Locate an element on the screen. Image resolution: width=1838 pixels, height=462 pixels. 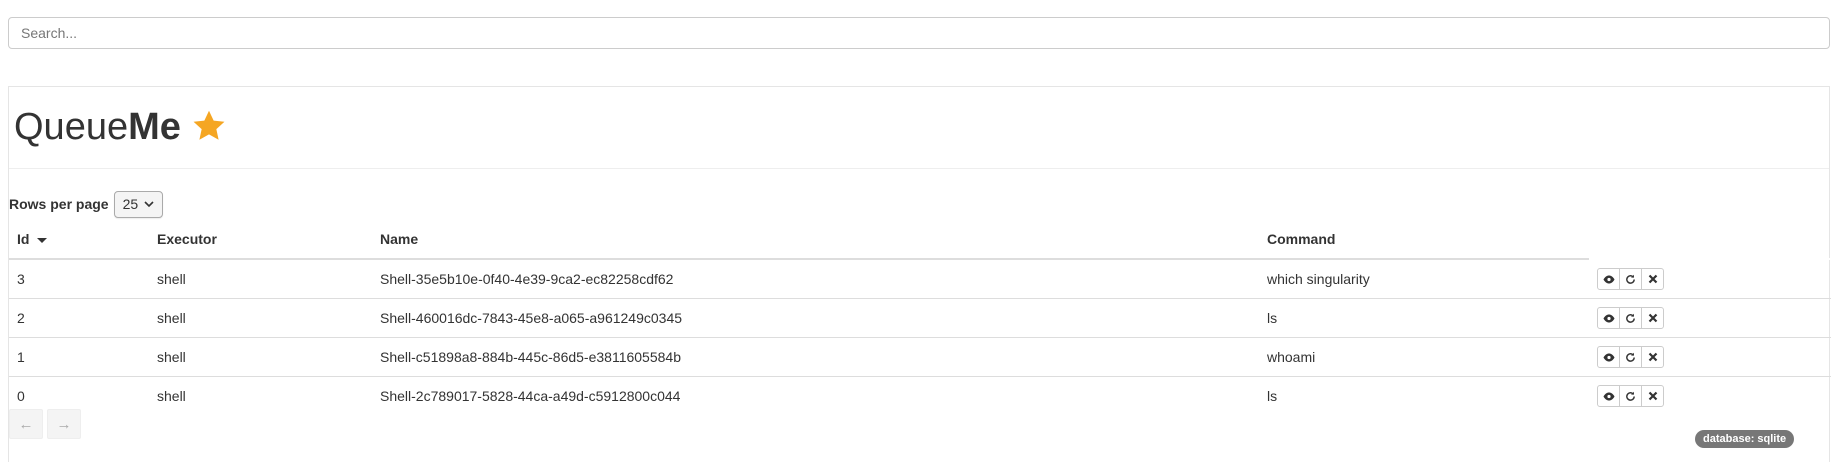
cell-id: 3 is located at coordinates (79, 278).